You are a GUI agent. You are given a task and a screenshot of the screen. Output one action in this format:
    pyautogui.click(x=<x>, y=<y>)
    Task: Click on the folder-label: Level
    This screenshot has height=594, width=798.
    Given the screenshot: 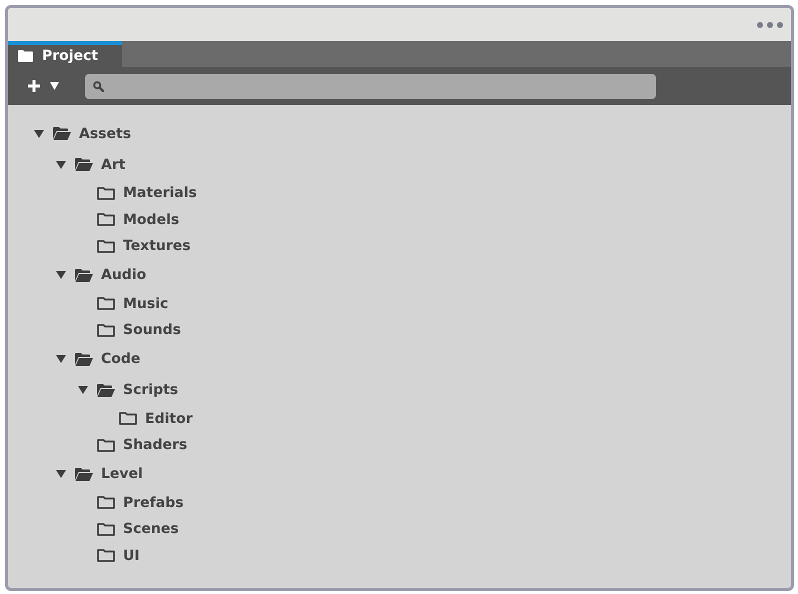 What is the action you would take?
    pyautogui.click(x=122, y=474)
    